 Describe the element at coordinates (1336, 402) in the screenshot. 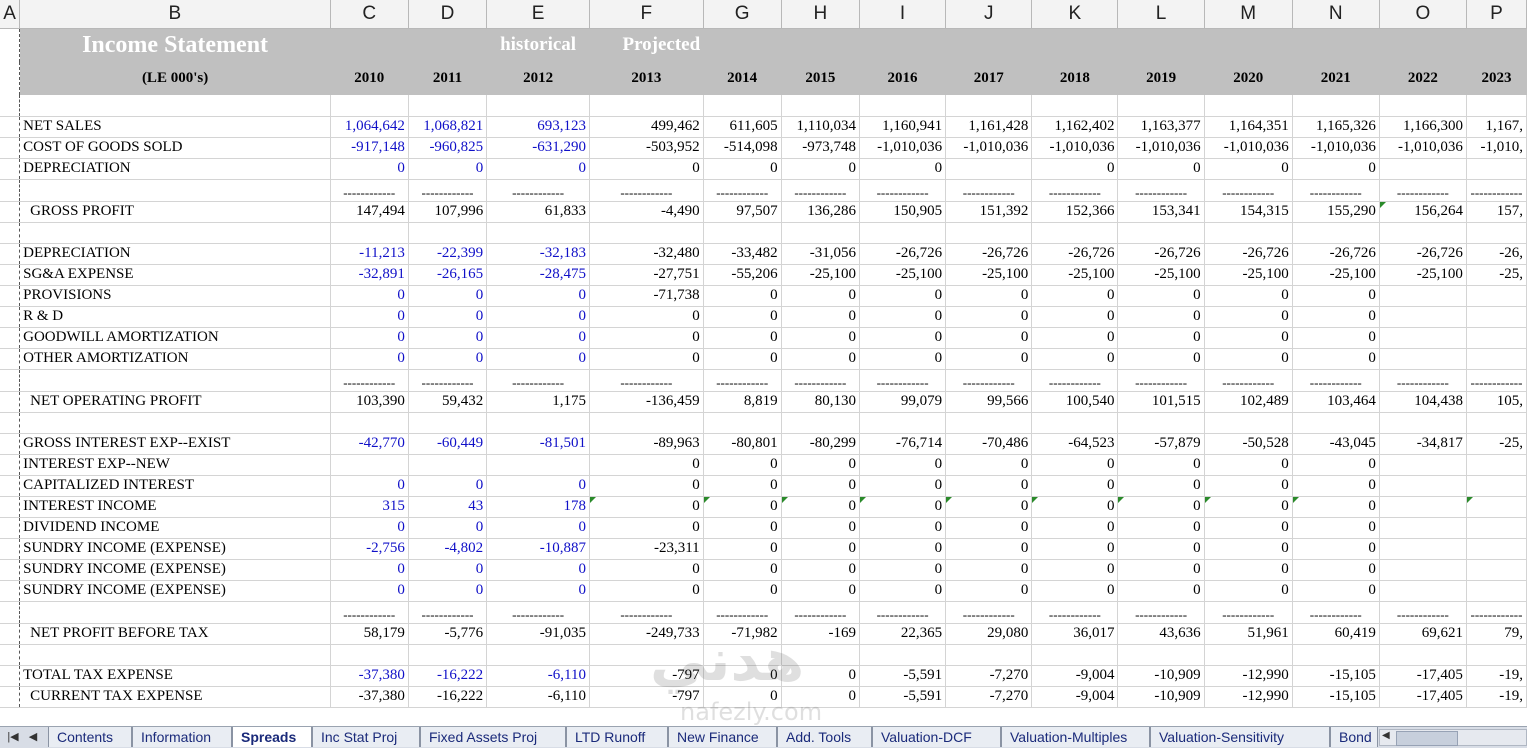

I see `value-cell: 103,464` at that location.